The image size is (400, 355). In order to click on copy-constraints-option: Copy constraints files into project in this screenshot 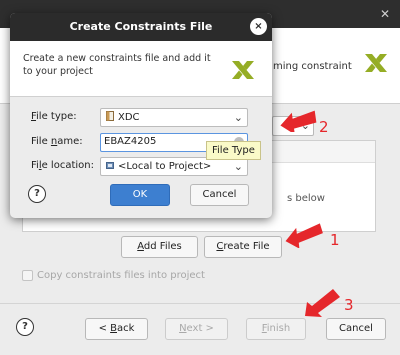, I will do `click(113, 276)`.